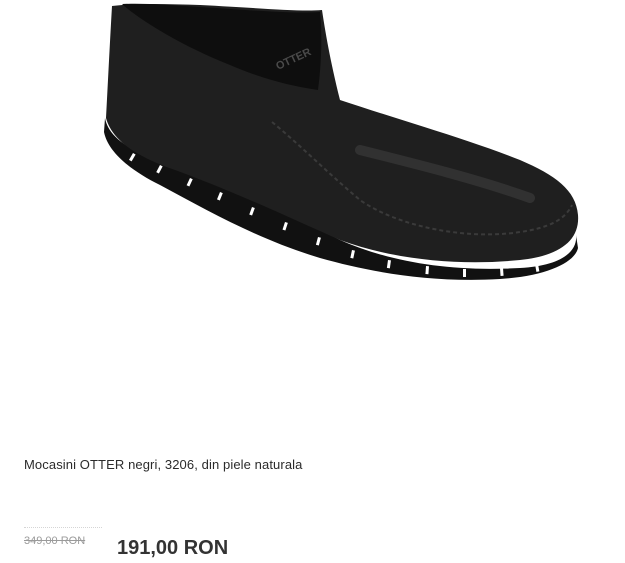  I want to click on price-divider, so click(63, 527).